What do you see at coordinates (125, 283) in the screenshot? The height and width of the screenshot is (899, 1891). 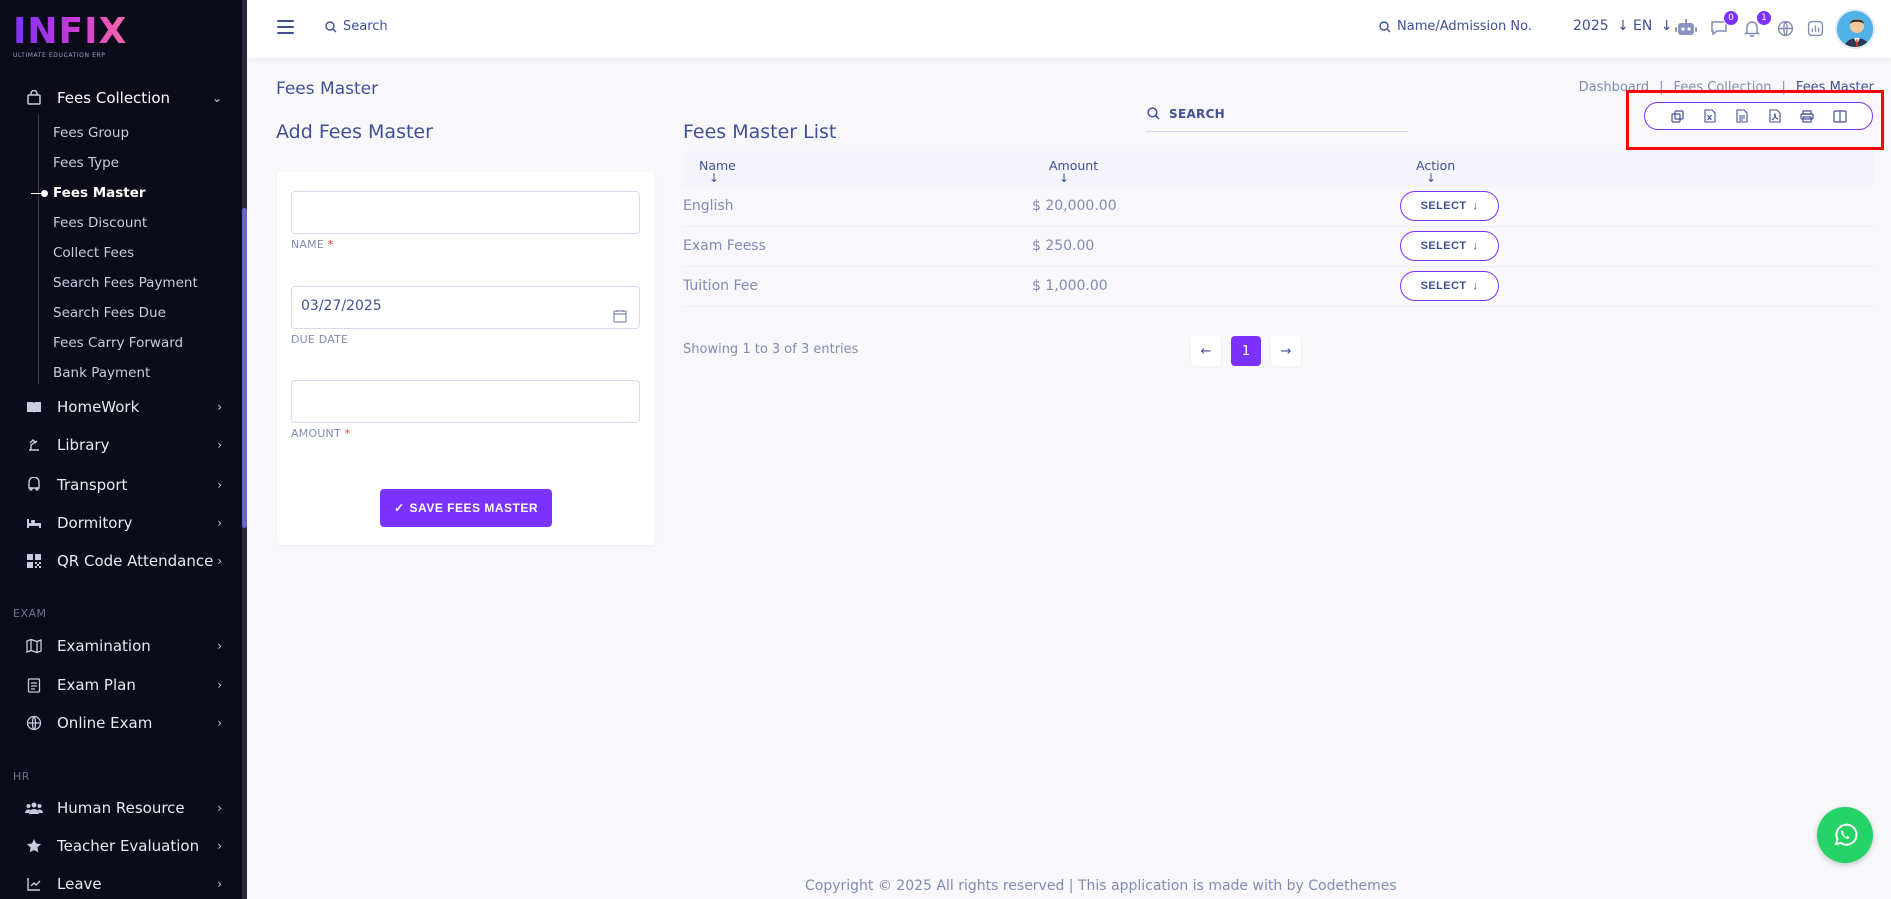 I see `sidebar-subitem-search-fees-payment: Search Fees Payment` at bounding box center [125, 283].